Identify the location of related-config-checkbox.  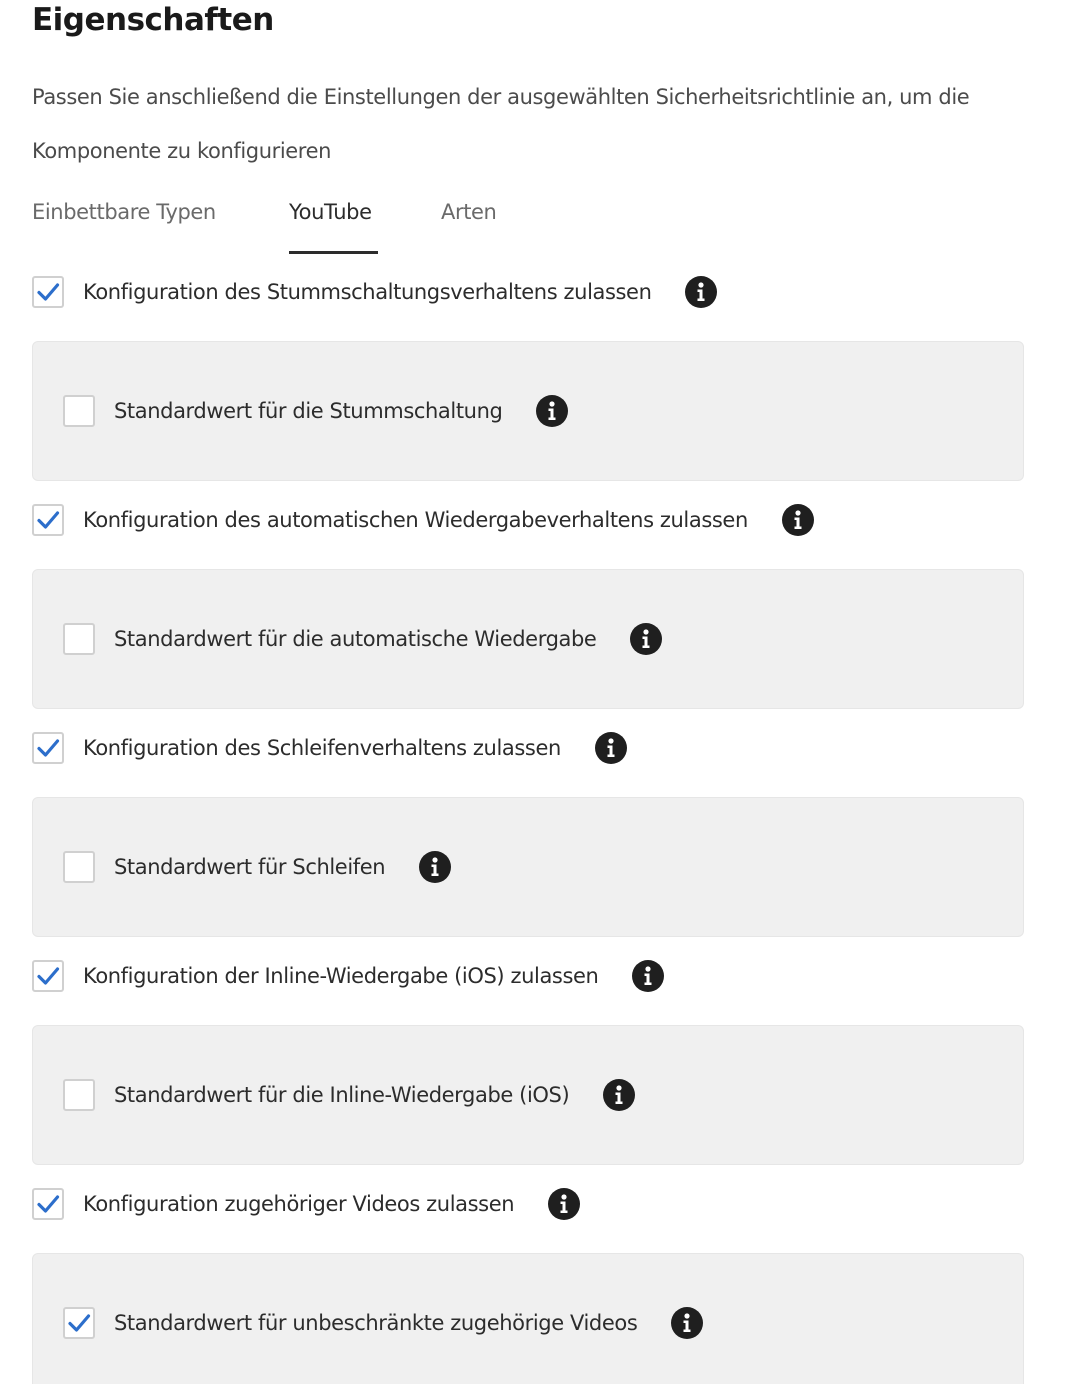
(48, 1204).